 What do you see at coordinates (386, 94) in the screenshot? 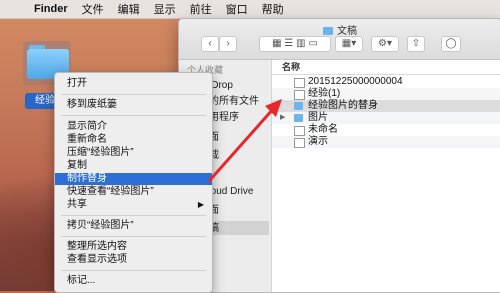
I see `list-item: 经验(1)` at bounding box center [386, 94].